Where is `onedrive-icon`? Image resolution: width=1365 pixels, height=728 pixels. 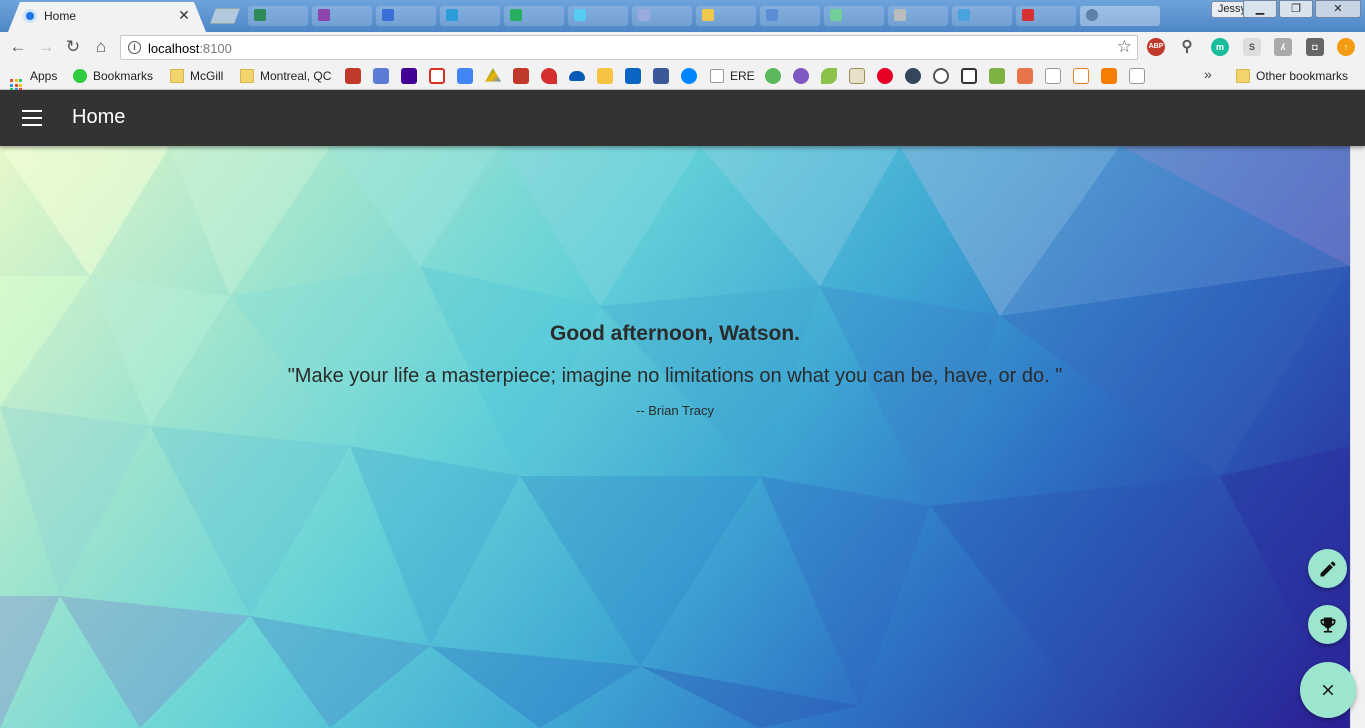
onedrive-icon is located at coordinates (577, 76).